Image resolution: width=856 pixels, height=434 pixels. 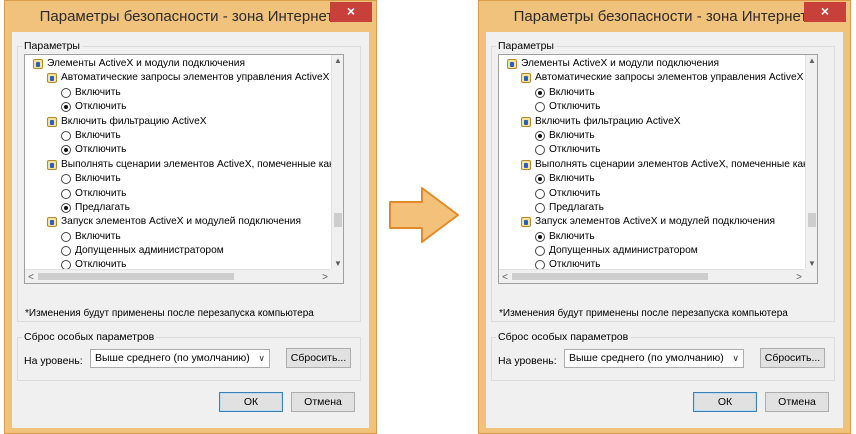 I want to click on setting-row: Включить фильтрацию ActiveX, so click(x=178, y=122).